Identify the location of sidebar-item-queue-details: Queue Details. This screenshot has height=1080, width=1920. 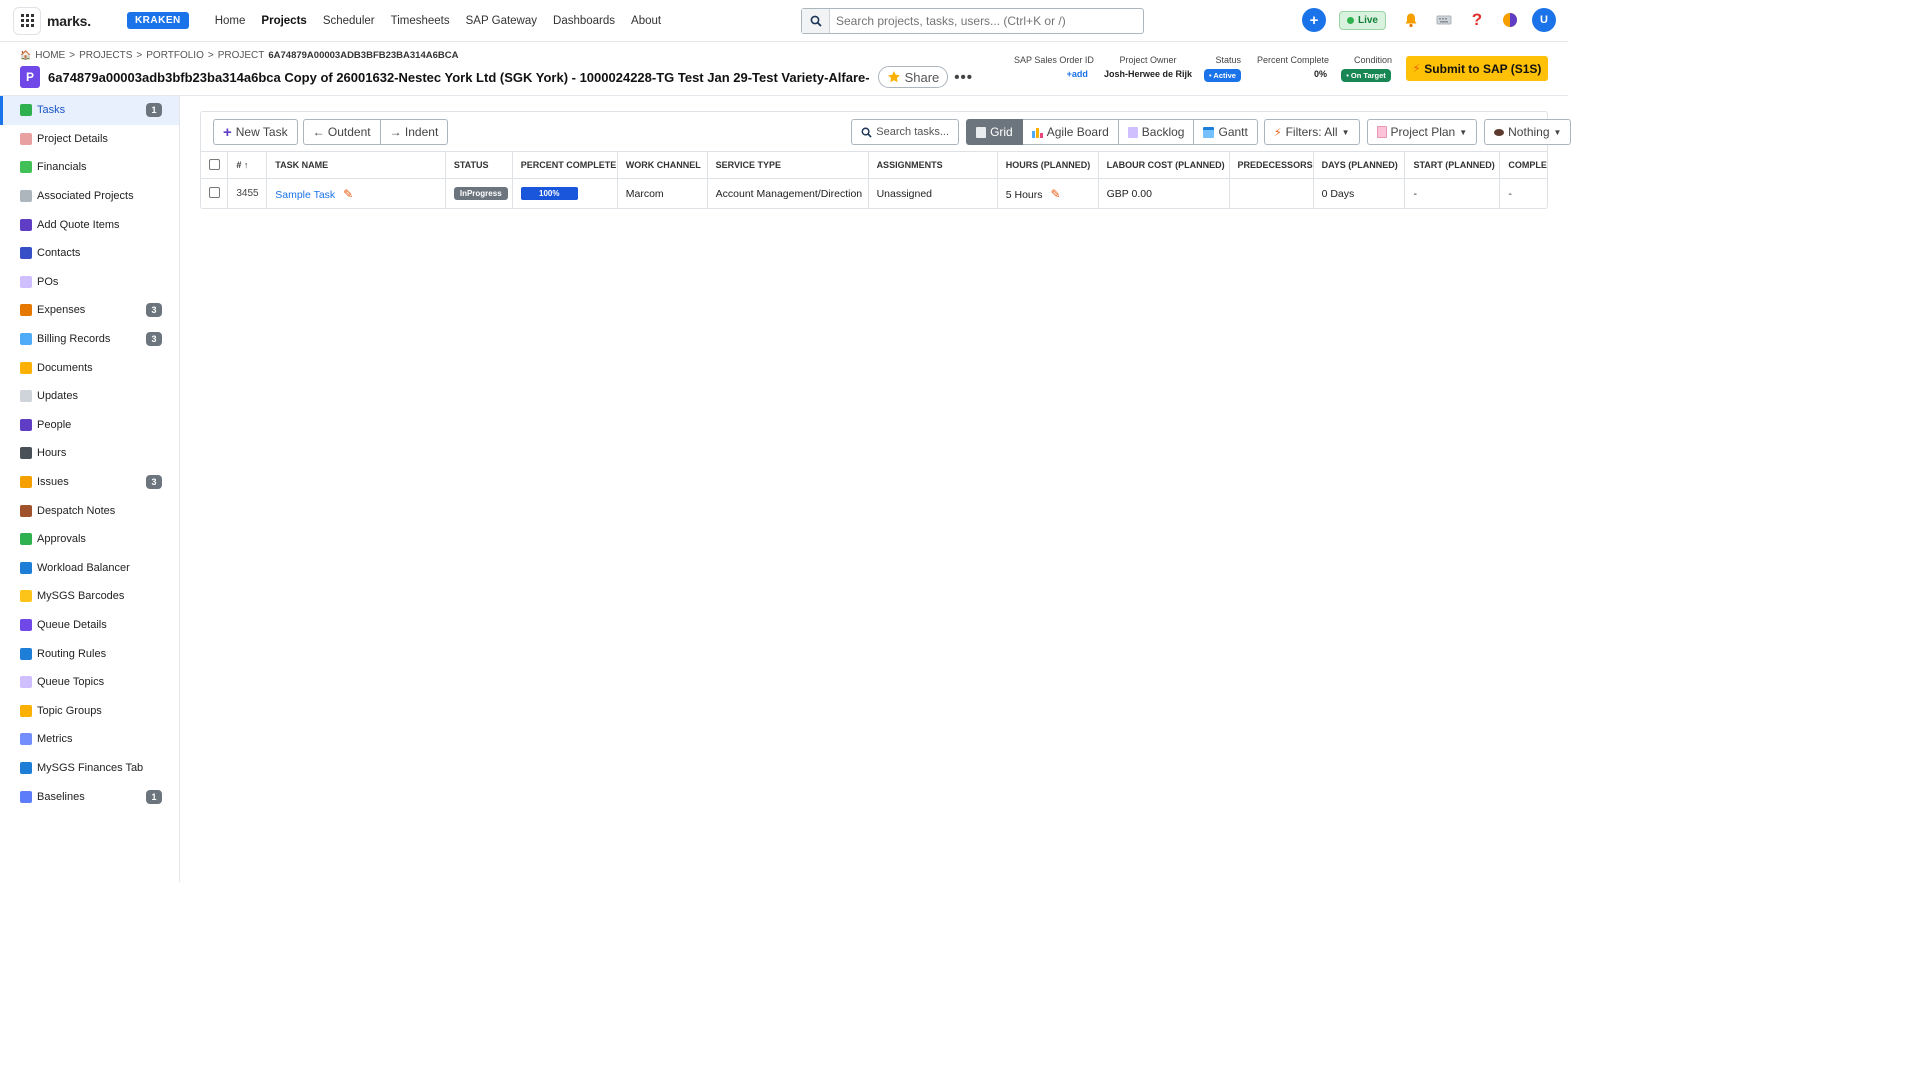
(89, 625).